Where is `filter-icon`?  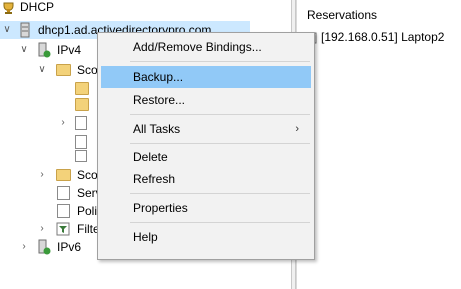 filter-icon is located at coordinates (63, 229).